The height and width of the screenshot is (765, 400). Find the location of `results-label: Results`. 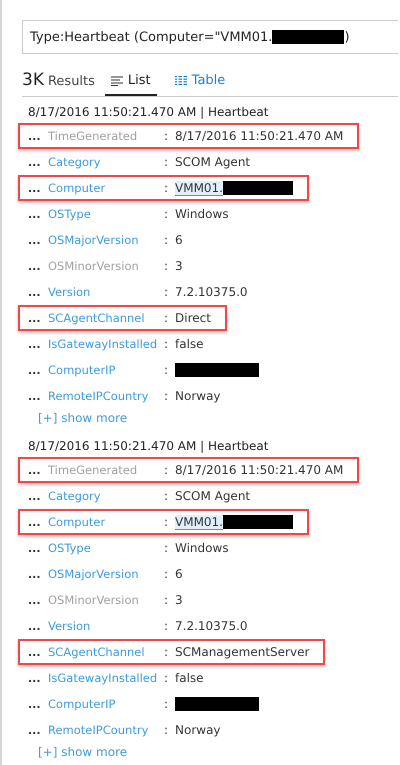

results-label: Results is located at coordinates (71, 82).